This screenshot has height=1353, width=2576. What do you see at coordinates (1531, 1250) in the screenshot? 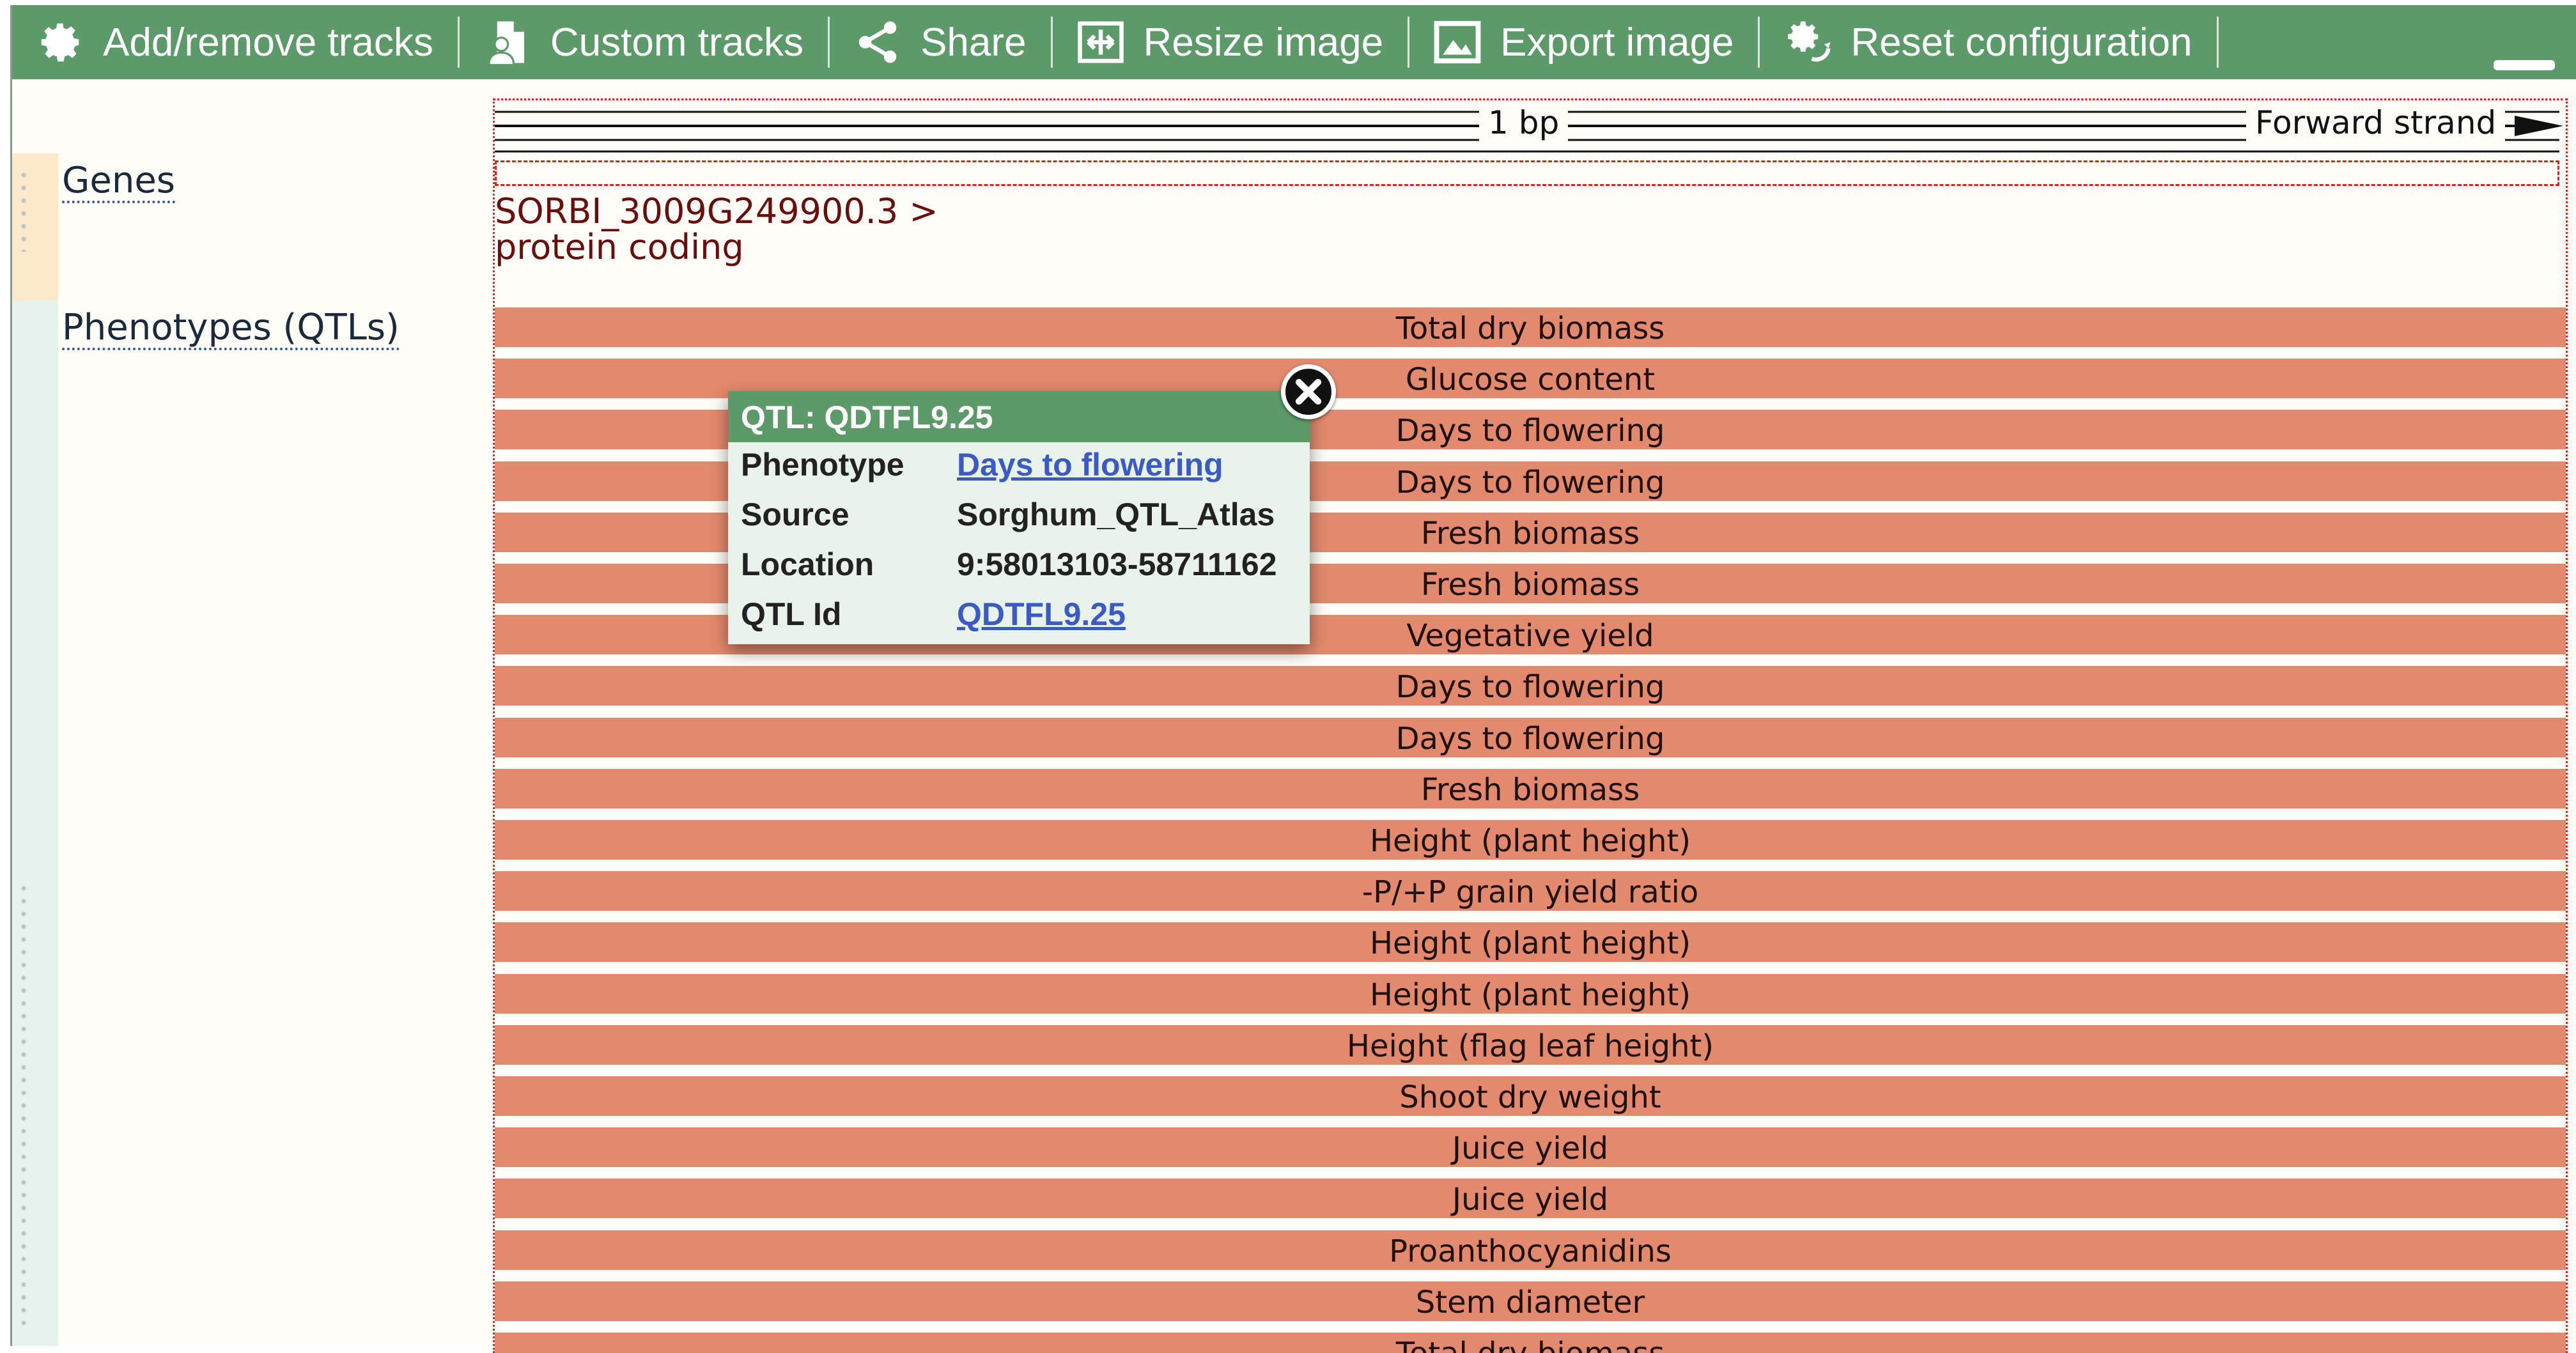
I see `qtl-feature-bar: Proanthocyanidins` at bounding box center [1531, 1250].